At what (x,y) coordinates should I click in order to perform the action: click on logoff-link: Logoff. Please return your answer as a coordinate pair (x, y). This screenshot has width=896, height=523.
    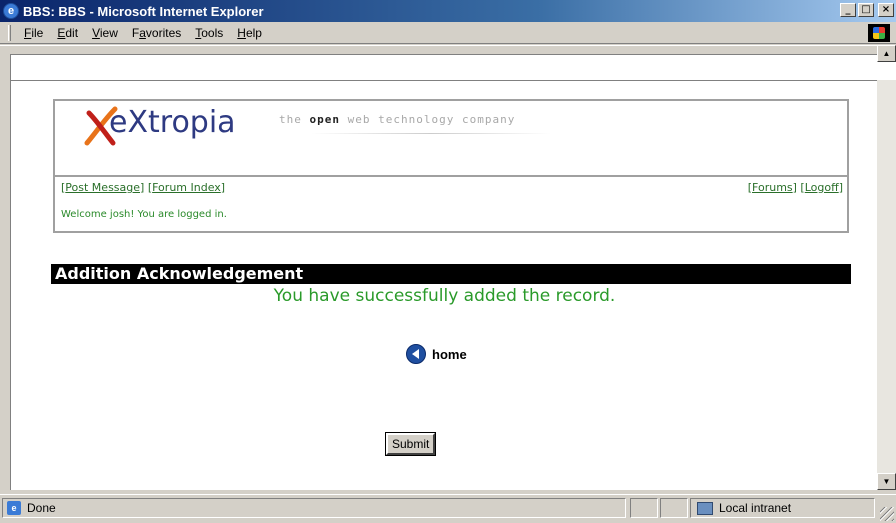
    Looking at the image, I should click on (822, 187).